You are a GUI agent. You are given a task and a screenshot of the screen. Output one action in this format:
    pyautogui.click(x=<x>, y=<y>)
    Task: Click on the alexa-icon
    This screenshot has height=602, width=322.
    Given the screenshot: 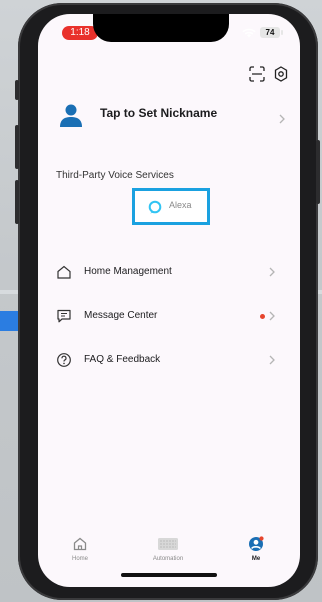 What is the action you would take?
    pyautogui.click(x=155, y=207)
    